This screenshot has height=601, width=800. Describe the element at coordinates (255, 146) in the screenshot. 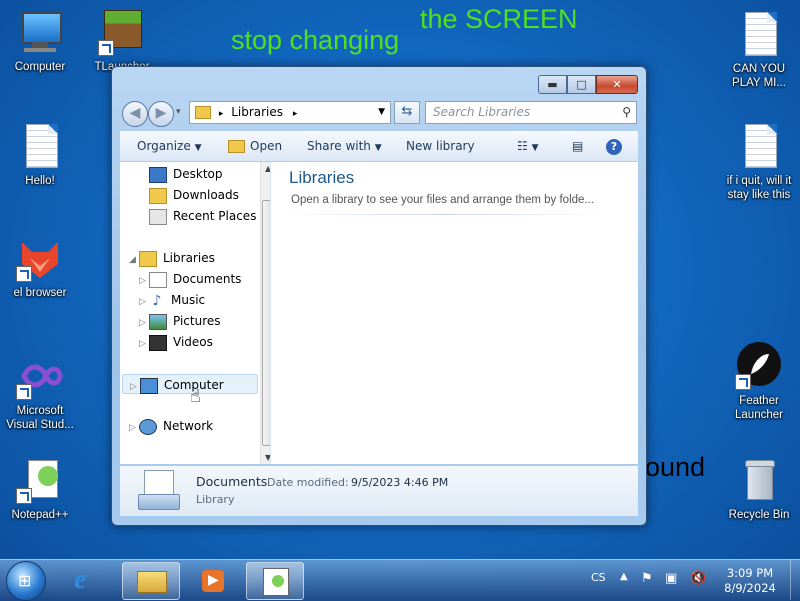

I see `open-button: Open` at that location.